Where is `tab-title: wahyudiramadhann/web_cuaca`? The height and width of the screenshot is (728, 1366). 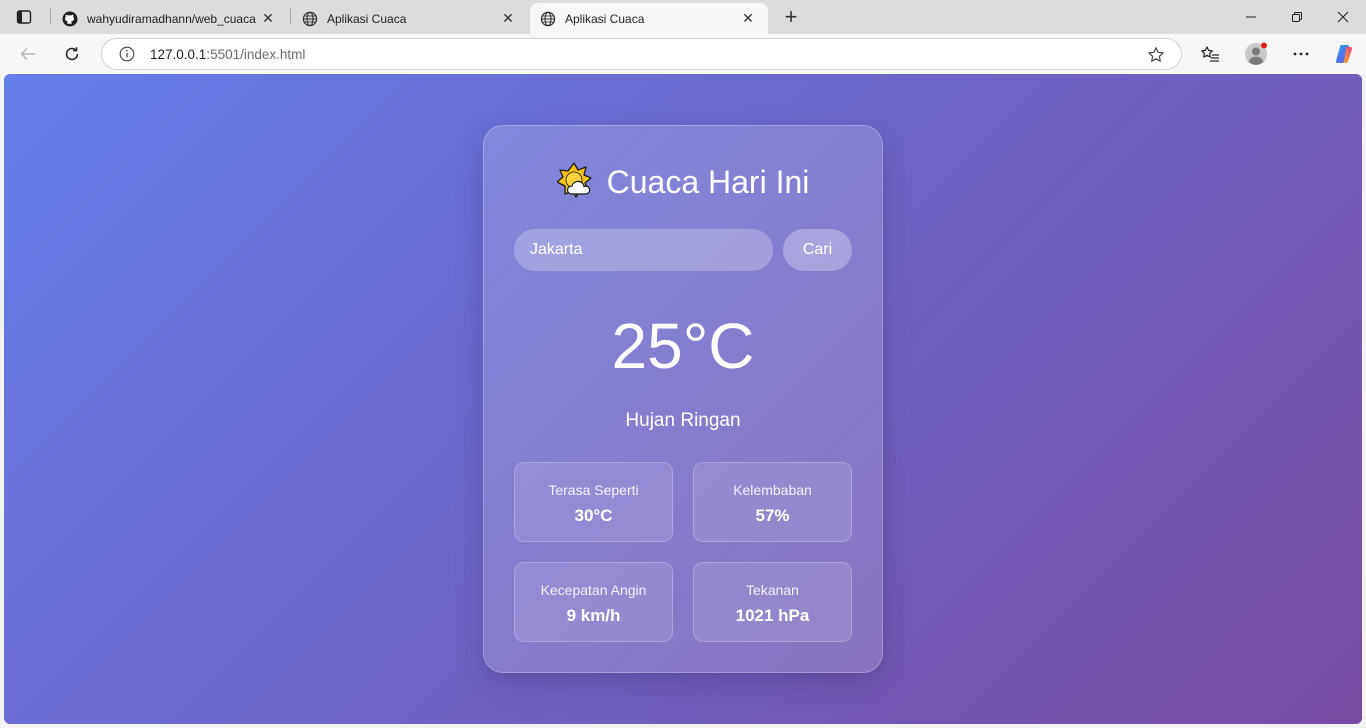 tab-title: wahyudiramadhann/web_cuaca is located at coordinates (171, 18).